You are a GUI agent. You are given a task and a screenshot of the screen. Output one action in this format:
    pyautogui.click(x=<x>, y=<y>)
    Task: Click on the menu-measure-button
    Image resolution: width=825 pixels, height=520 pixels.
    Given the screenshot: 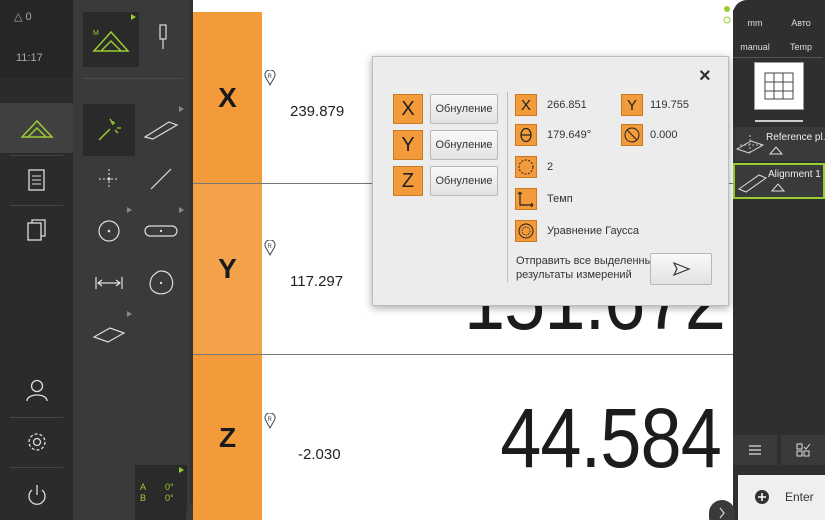 What is the action you would take?
    pyautogui.click(x=36, y=128)
    